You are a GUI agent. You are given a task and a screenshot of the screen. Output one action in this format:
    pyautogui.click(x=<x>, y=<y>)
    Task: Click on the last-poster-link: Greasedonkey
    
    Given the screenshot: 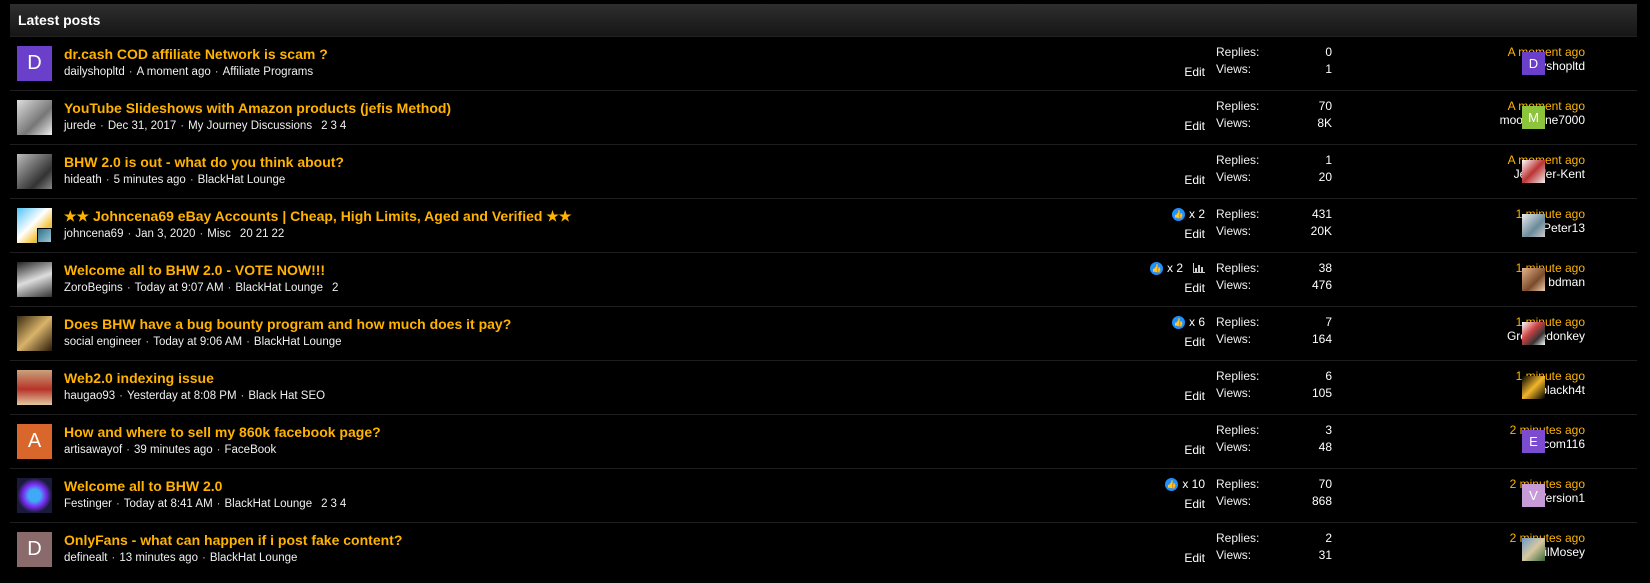 What is the action you would take?
    pyautogui.click(x=1546, y=336)
    